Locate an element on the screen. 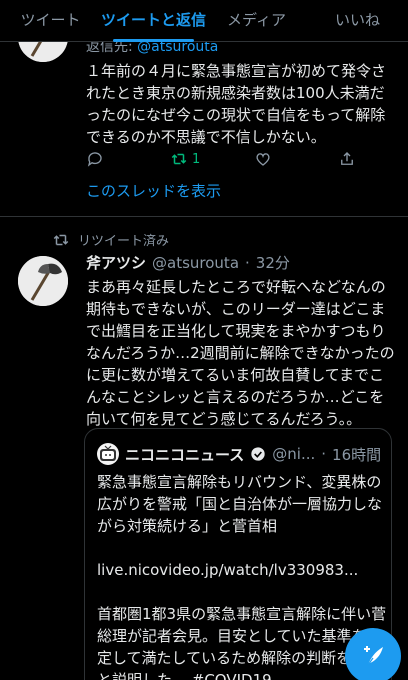 This screenshot has width=408, height=680. niconico-logo-icon is located at coordinates (108, 453).